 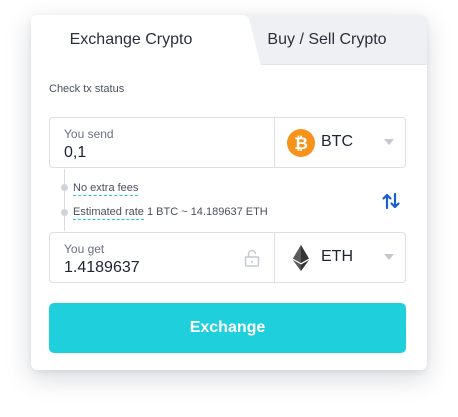 I want to click on send-amount-input, so click(x=159, y=153).